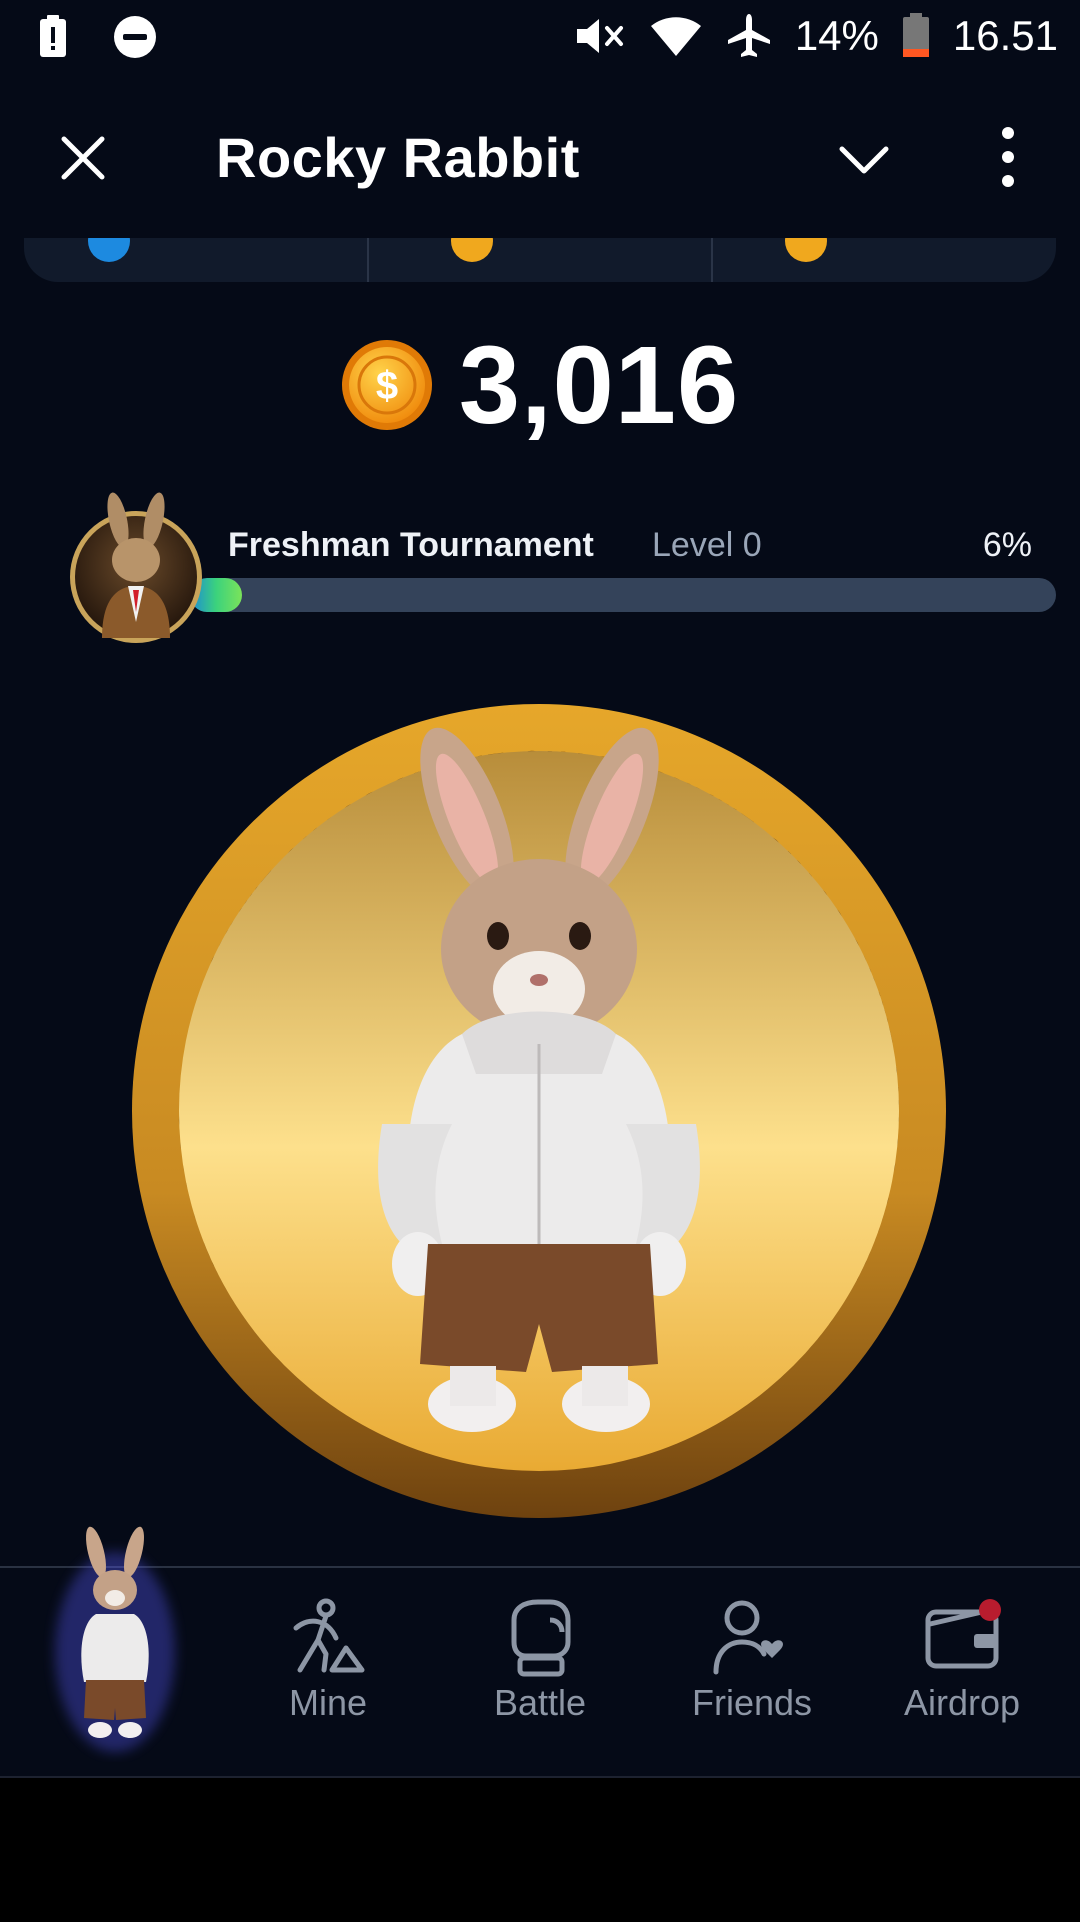 The width and height of the screenshot is (1080, 1922). What do you see at coordinates (676, 36) in the screenshot?
I see `wifi-icon` at bounding box center [676, 36].